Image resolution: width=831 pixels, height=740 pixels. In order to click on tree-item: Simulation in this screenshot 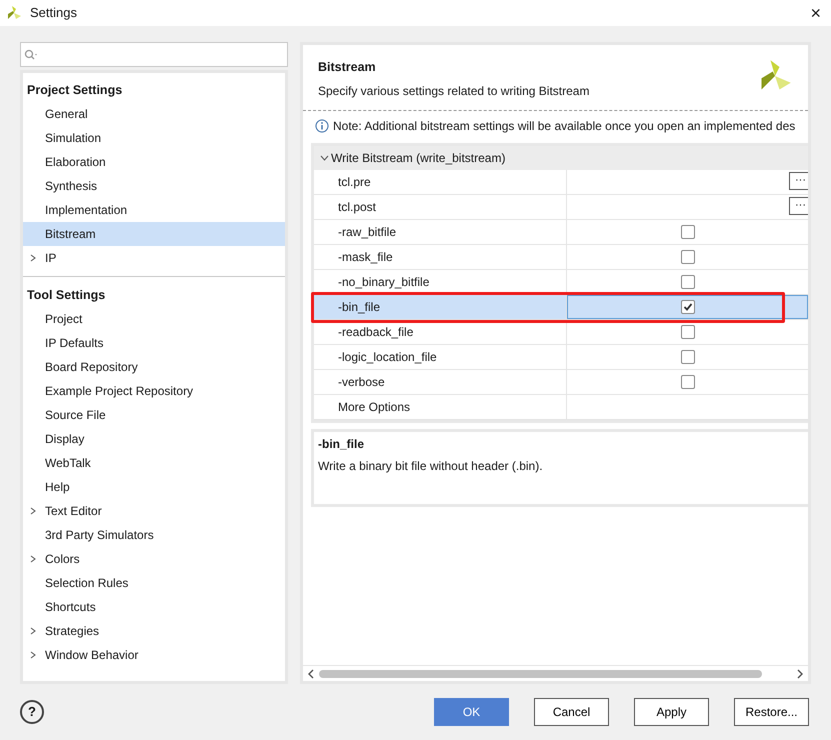, I will do `click(154, 138)`.